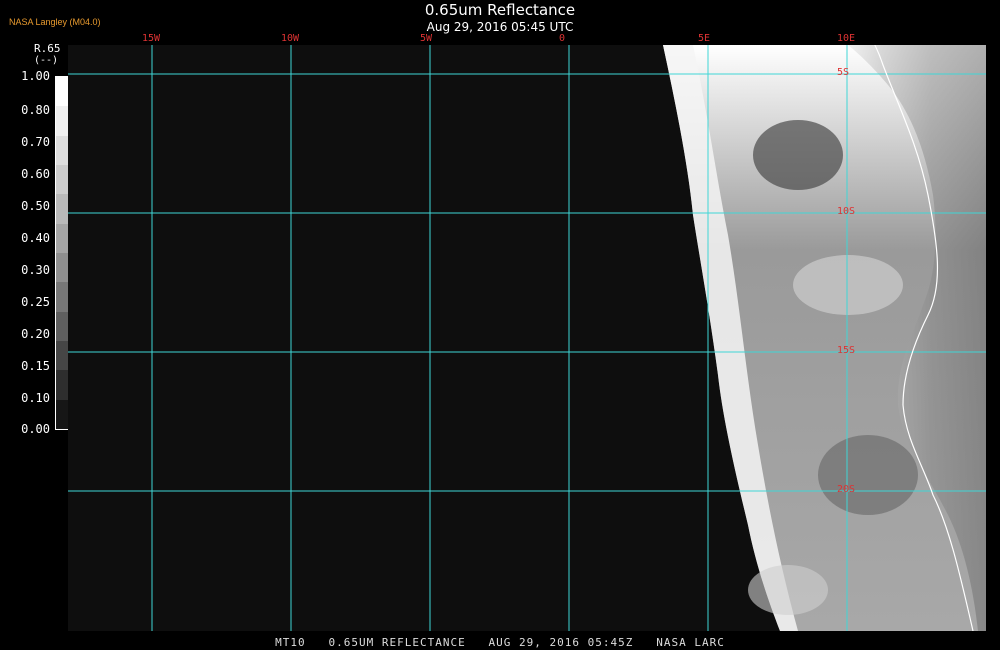  Describe the element at coordinates (846, 38) in the screenshot. I see `longitude-label: 10E` at that location.